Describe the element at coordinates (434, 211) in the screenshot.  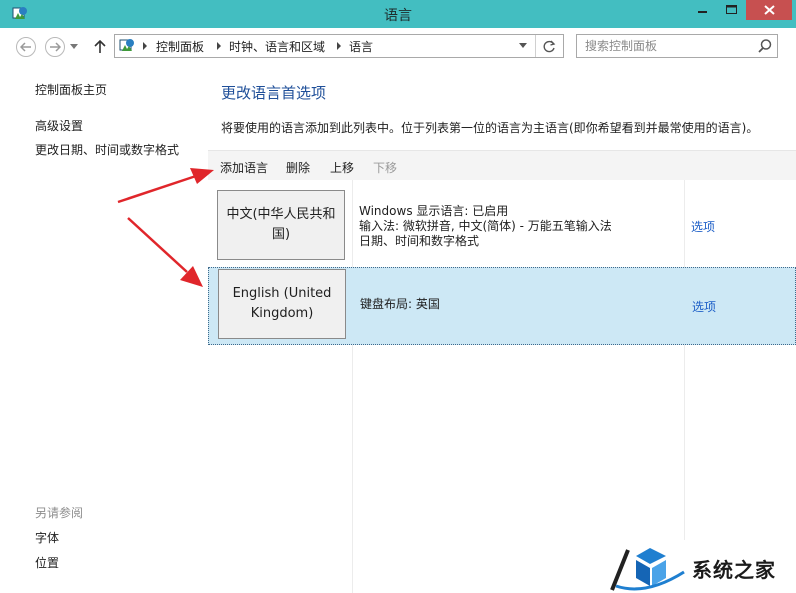
I see `display-language-status: Windows 显示语言: 已启用` at that location.